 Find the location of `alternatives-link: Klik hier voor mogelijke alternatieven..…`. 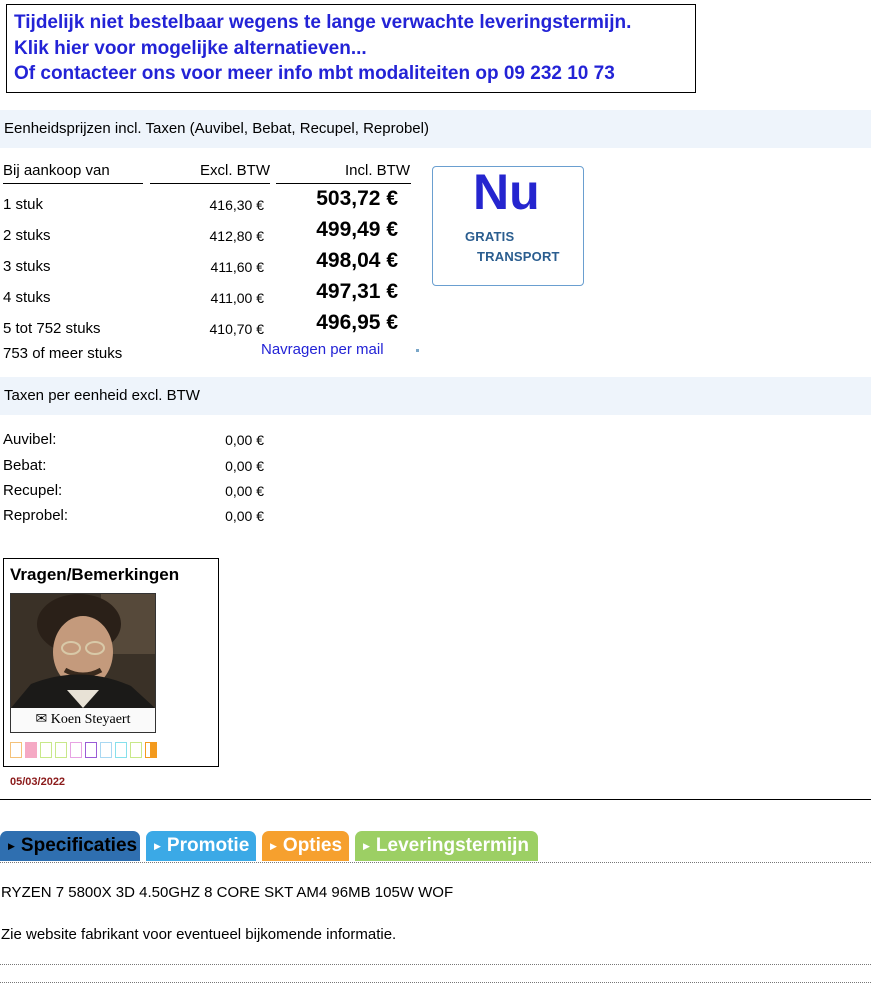

alternatives-link: Klik hier voor mogelijke alternatieven..… is located at coordinates (354, 49).